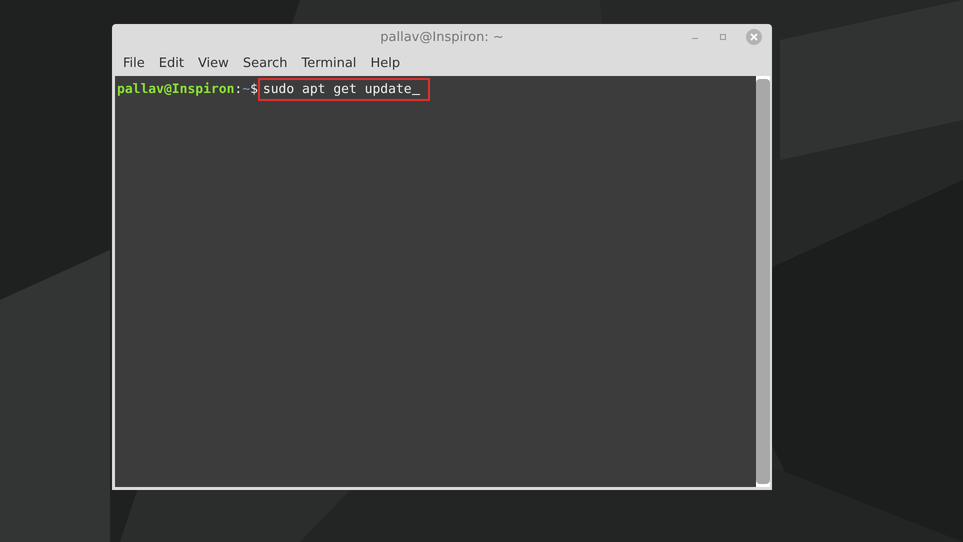 This screenshot has width=963, height=542. What do you see at coordinates (187, 89) in the screenshot?
I see `prompt-text: pallav@Inspiron:~$` at bounding box center [187, 89].